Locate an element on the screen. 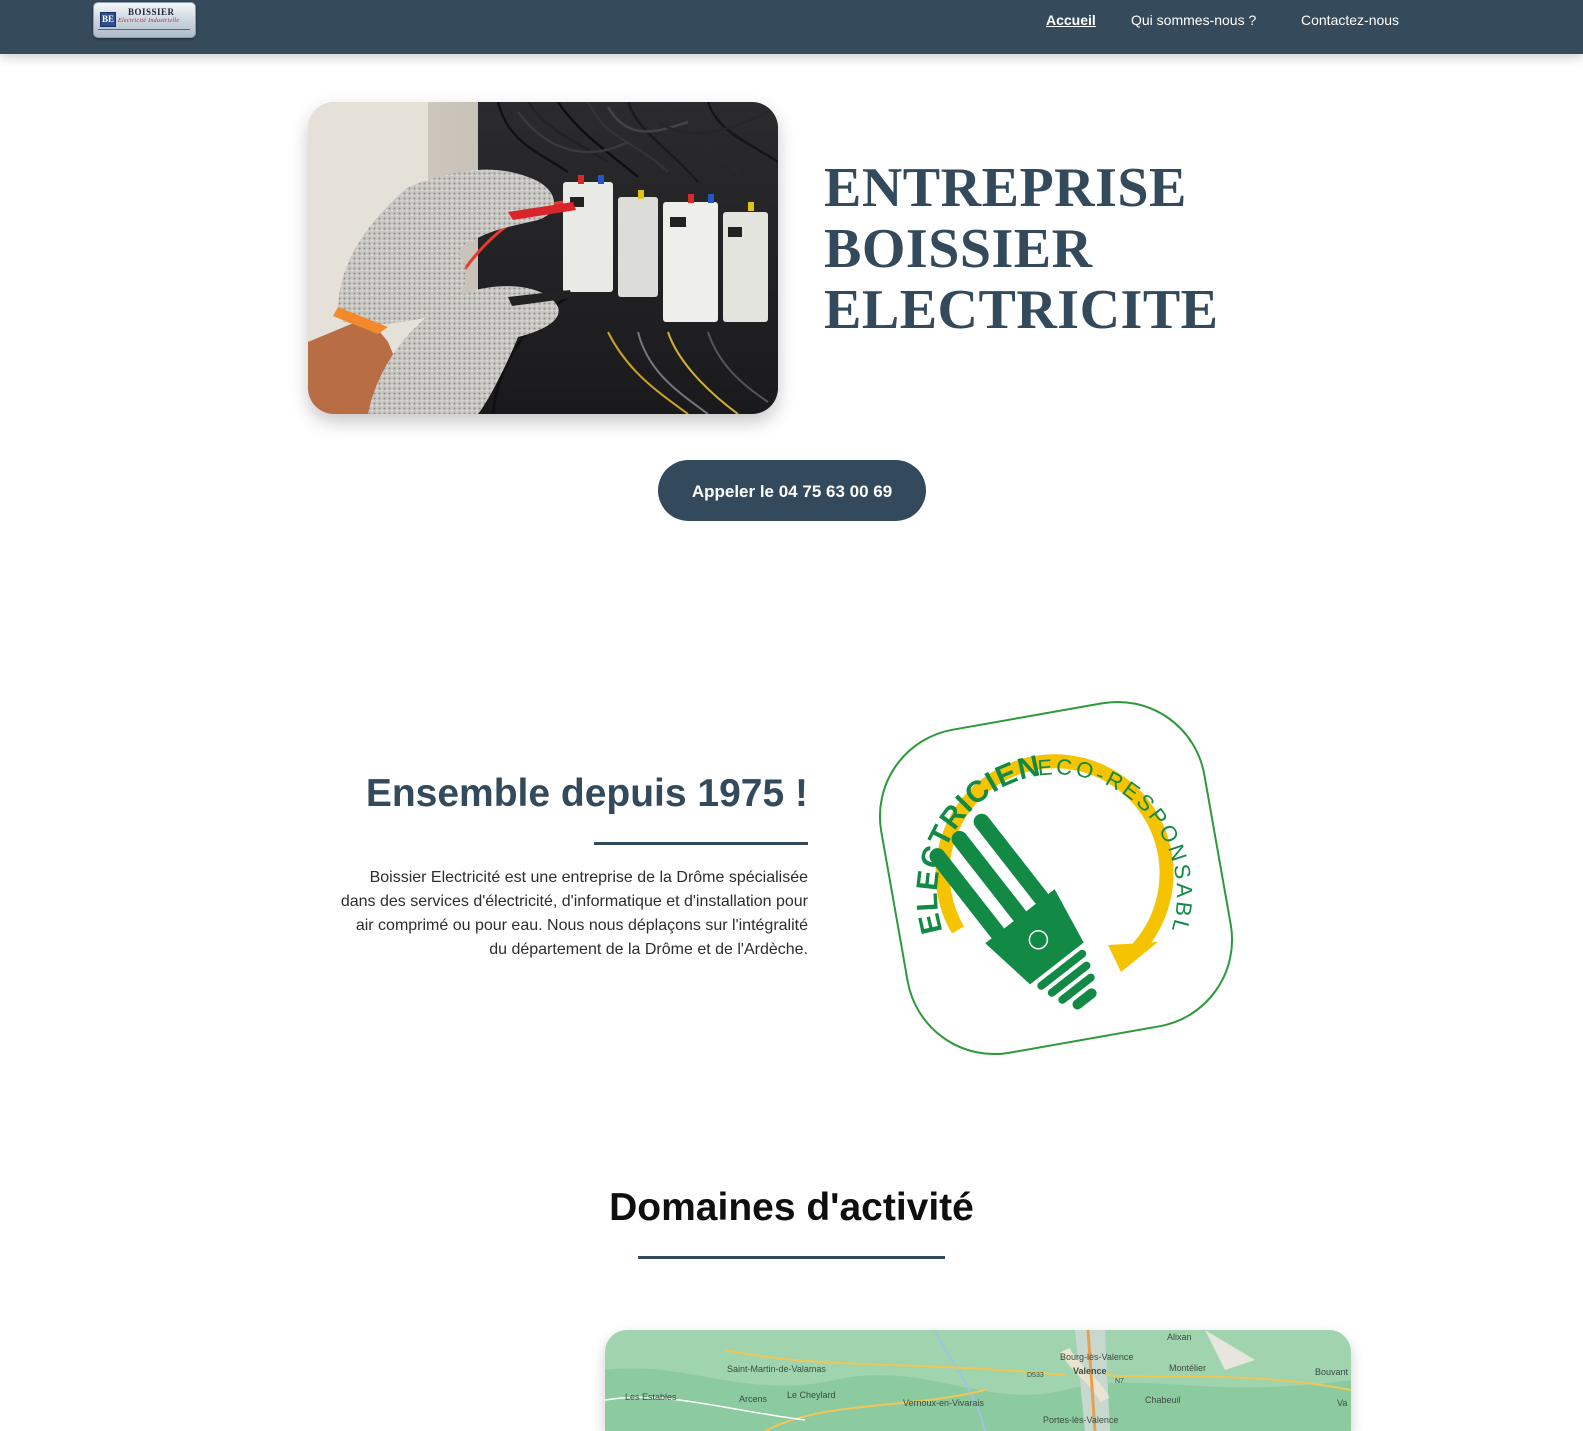 The width and height of the screenshot is (1583, 1431). hero-title: ENTREPRISE BOISSIER ELECTRICITE is located at coordinates (1034, 249).